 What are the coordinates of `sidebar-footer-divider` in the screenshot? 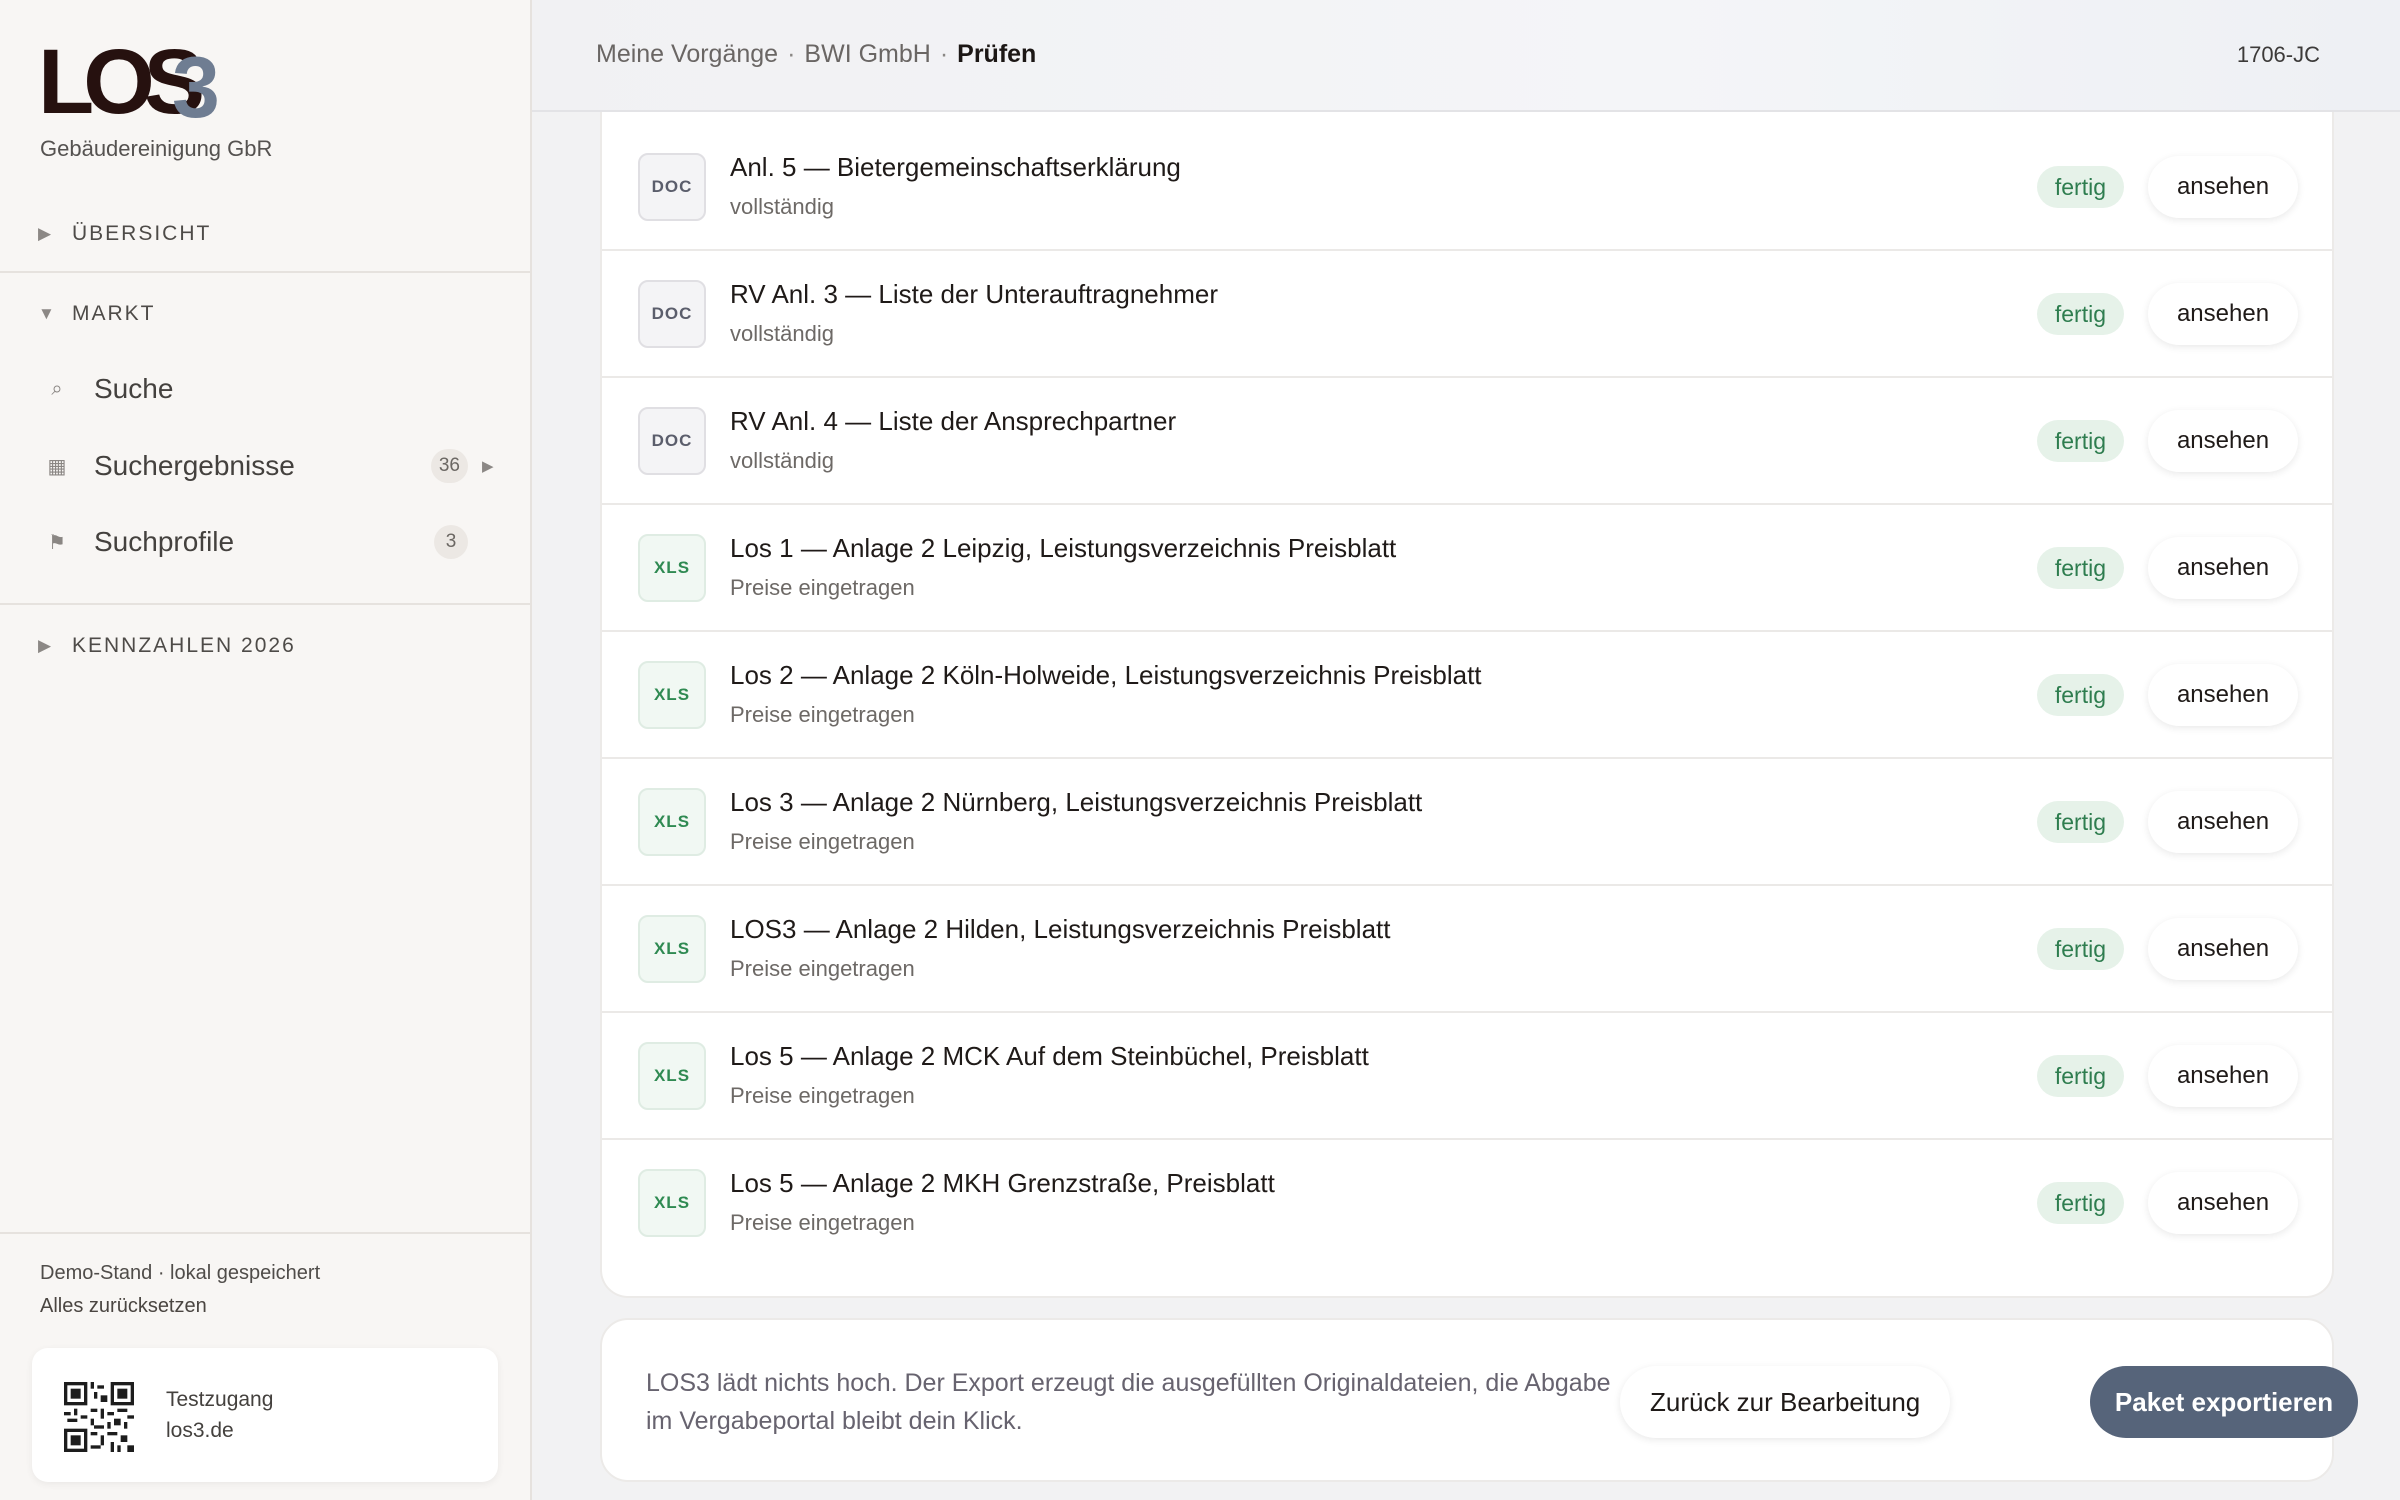 It's located at (265, 1233).